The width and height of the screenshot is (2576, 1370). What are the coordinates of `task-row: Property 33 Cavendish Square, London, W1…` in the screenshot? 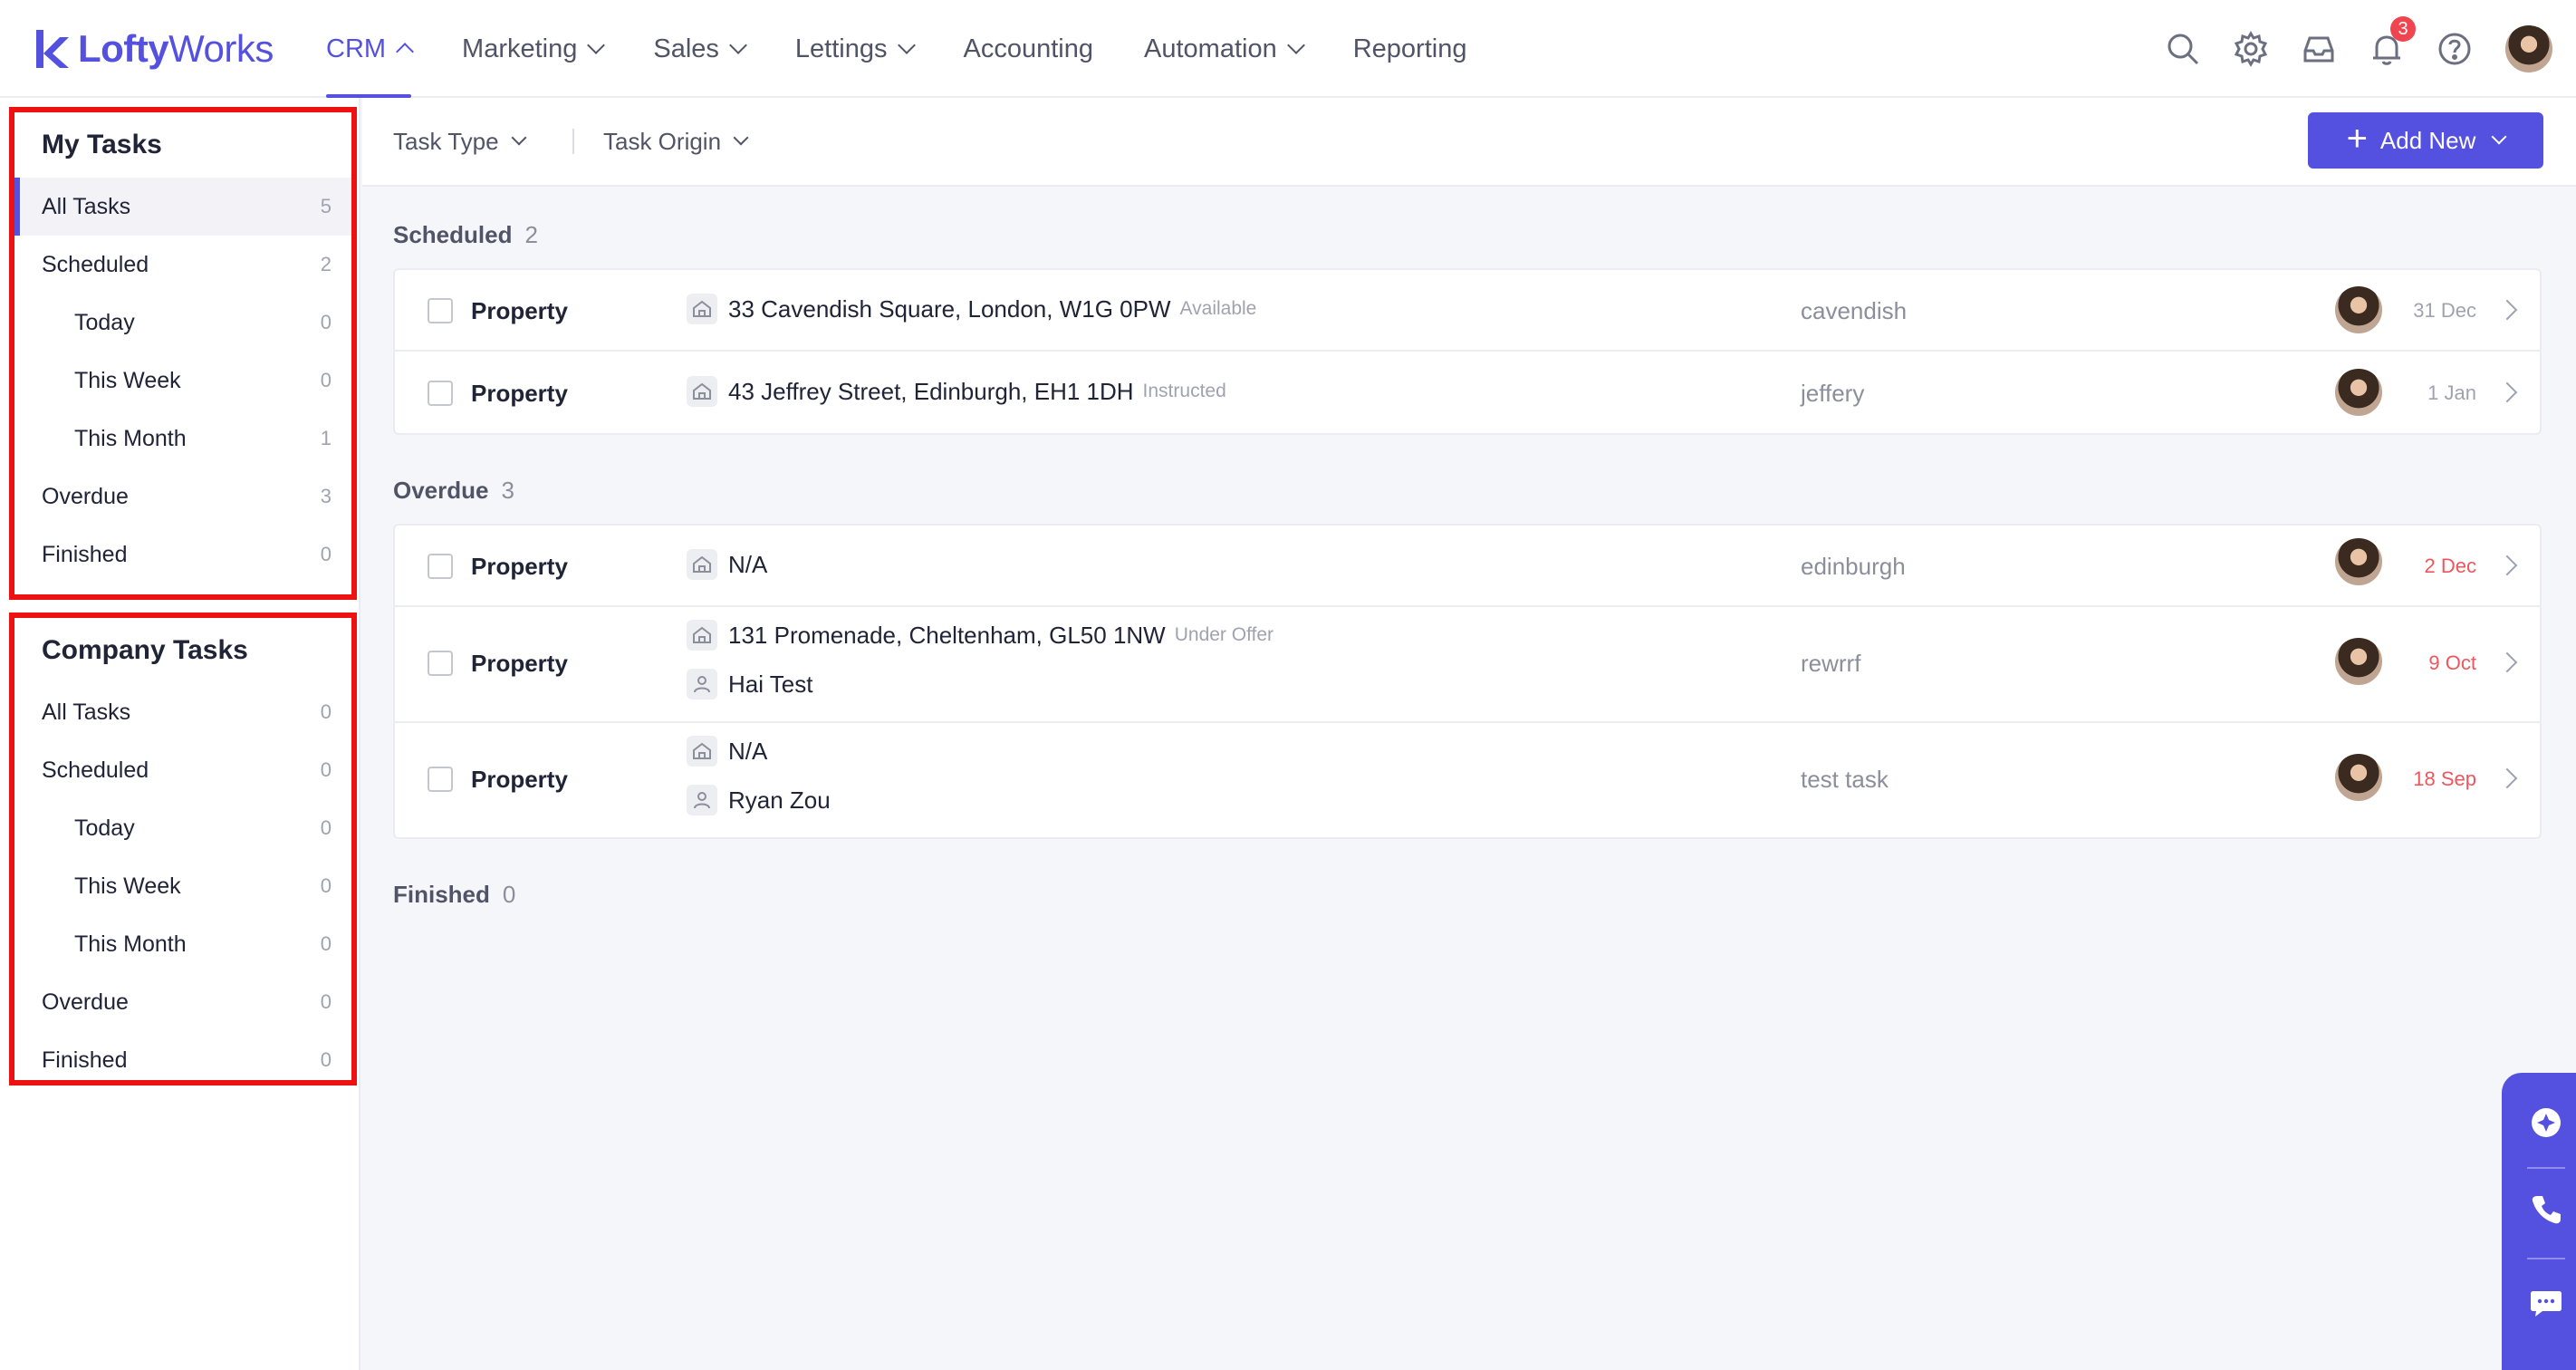 It's located at (1467, 311).